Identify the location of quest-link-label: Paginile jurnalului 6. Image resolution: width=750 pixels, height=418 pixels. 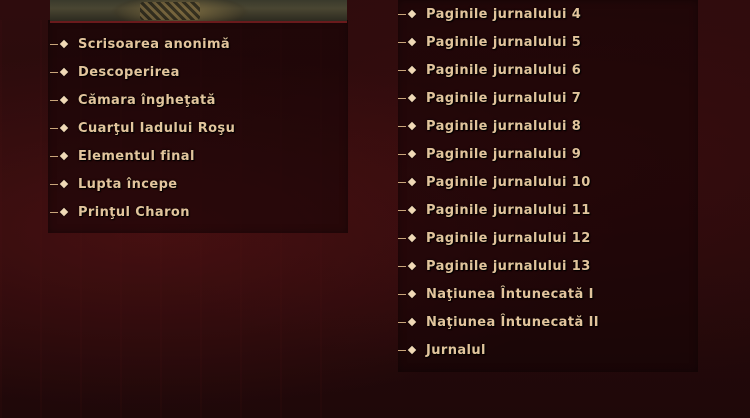
(504, 70).